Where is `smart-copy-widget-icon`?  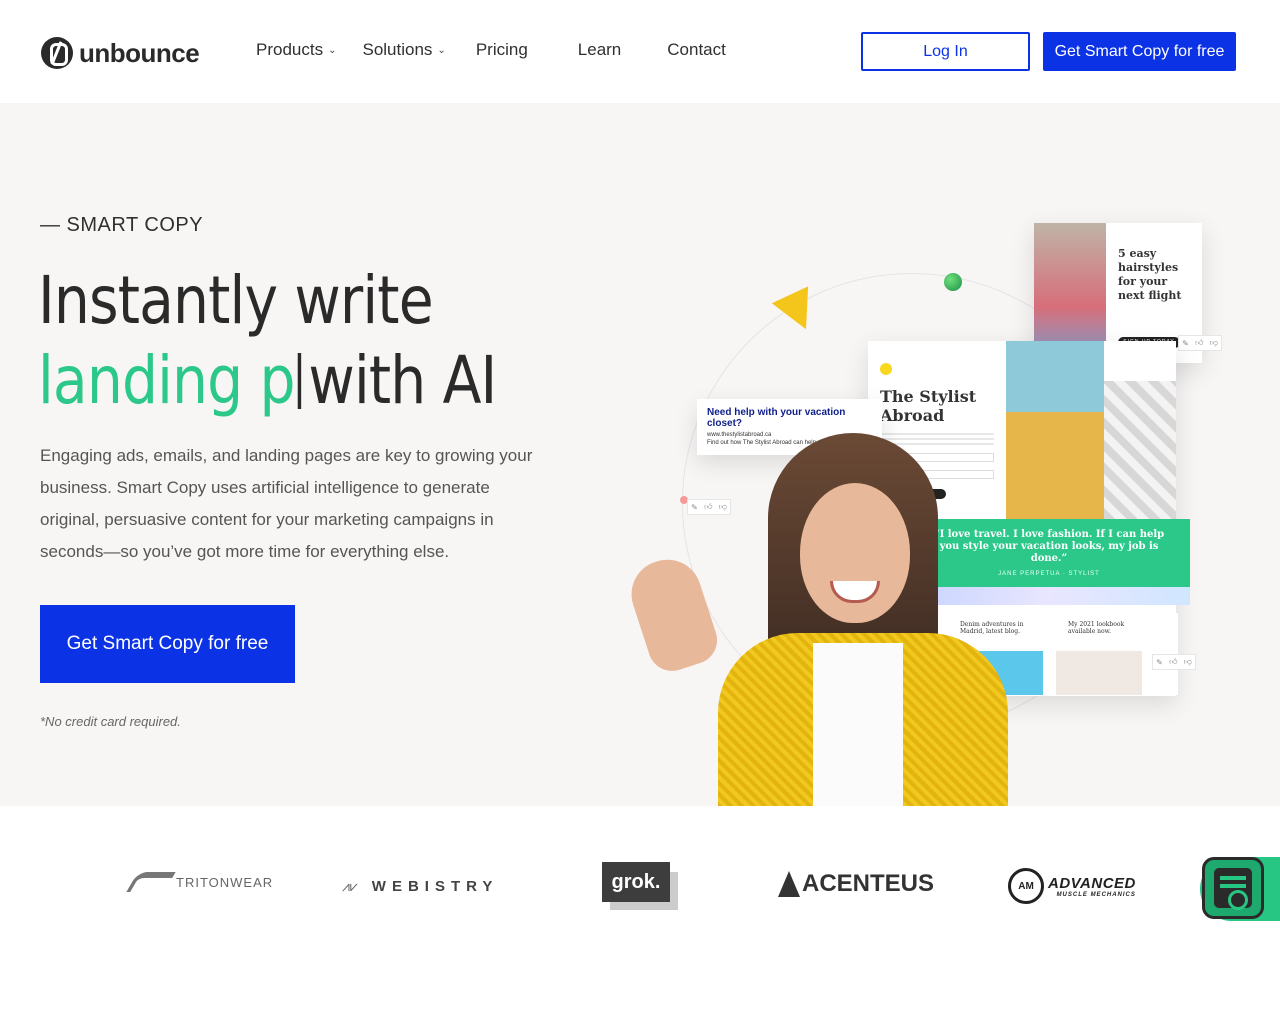 smart-copy-widget-icon is located at coordinates (1233, 889).